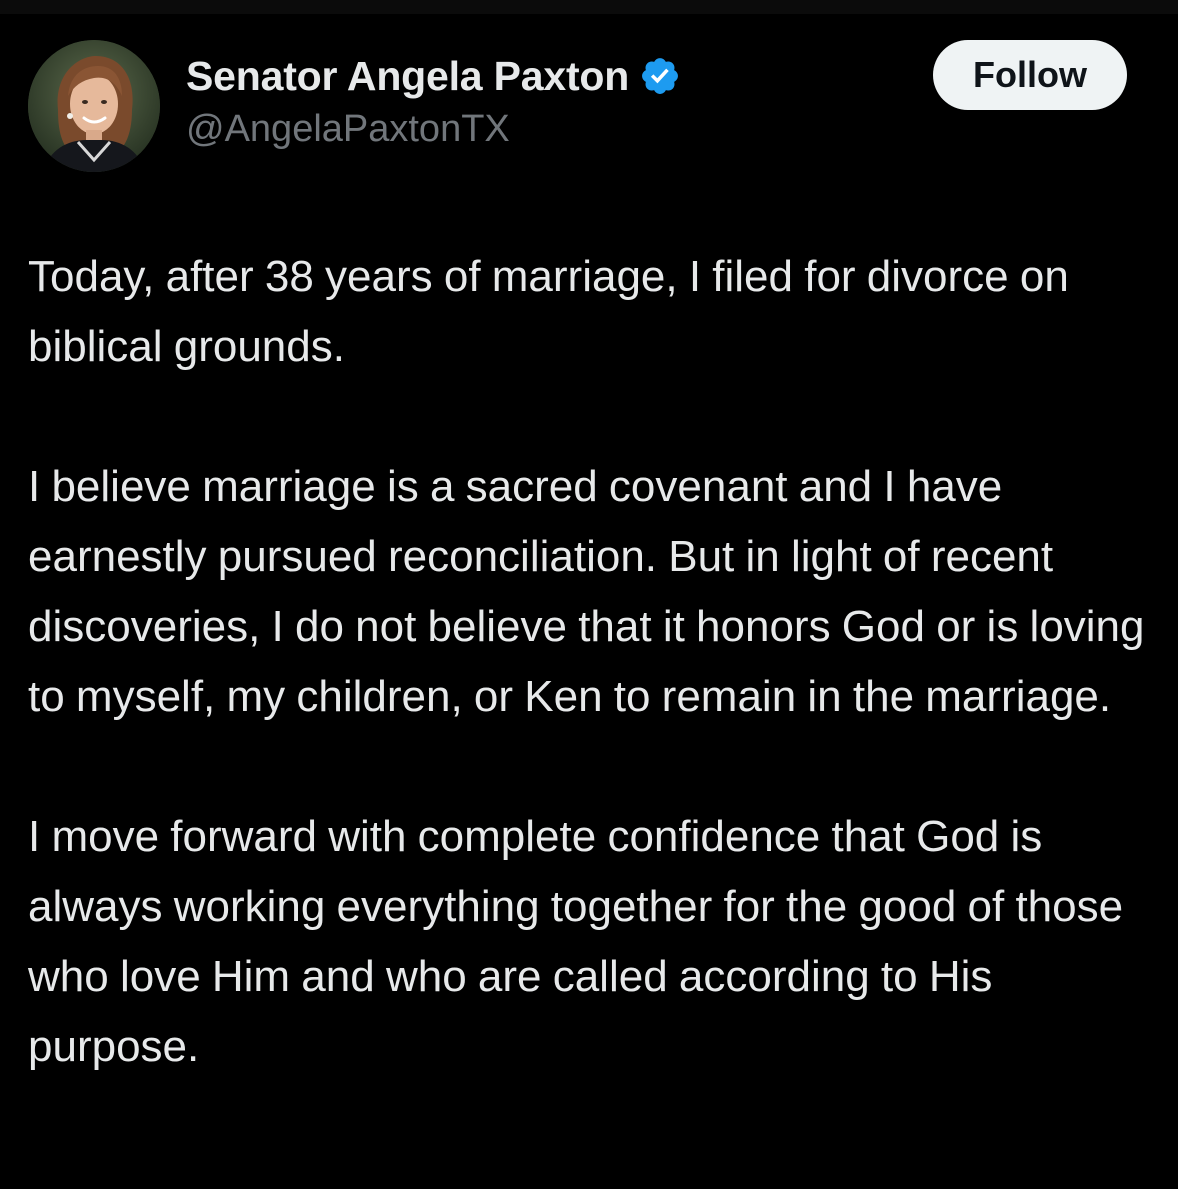 The height and width of the screenshot is (1189, 1178). Describe the element at coordinates (433, 129) in the screenshot. I see `author-handle: @AngelaPaxtonTX` at that location.